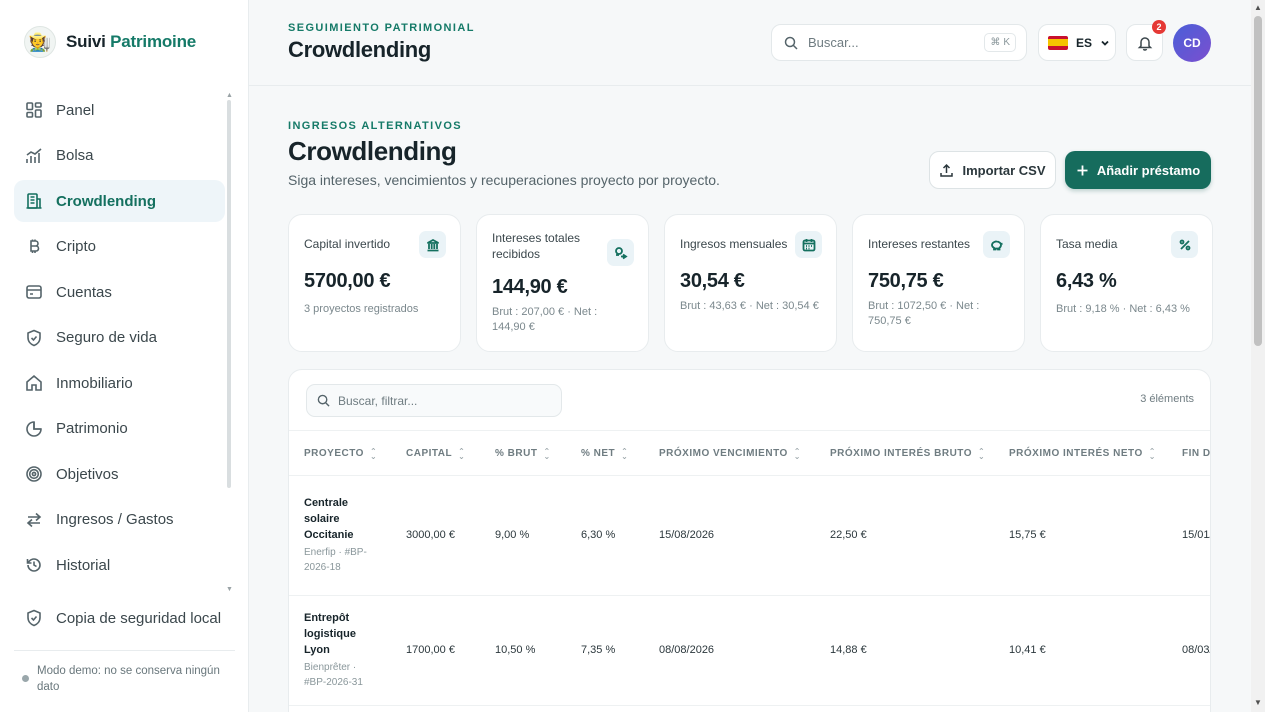 This screenshot has height=712, width=1265. I want to click on column-header-proyecto: PROYECTO ⌃ ⌄, so click(340, 453).